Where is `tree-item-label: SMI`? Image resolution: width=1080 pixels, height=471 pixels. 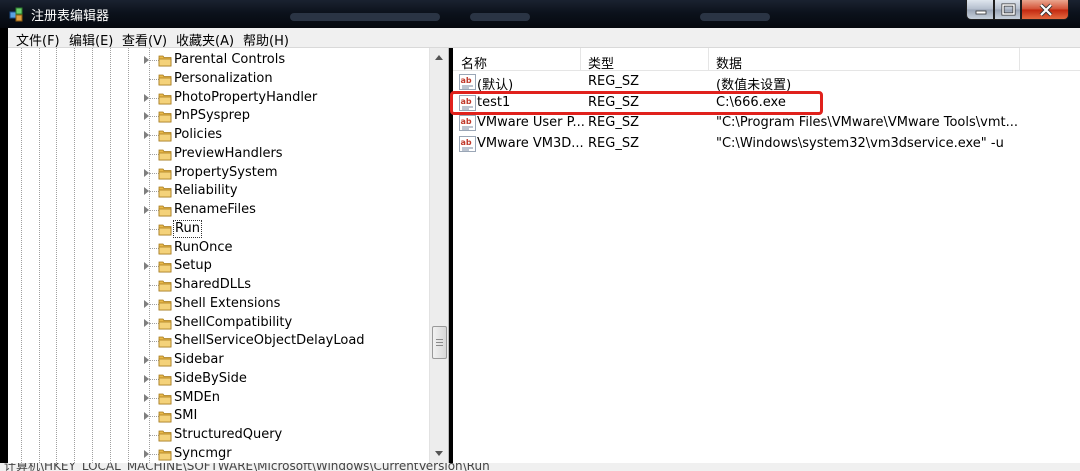 tree-item-label: SMI is located at coordinates (186, 416).